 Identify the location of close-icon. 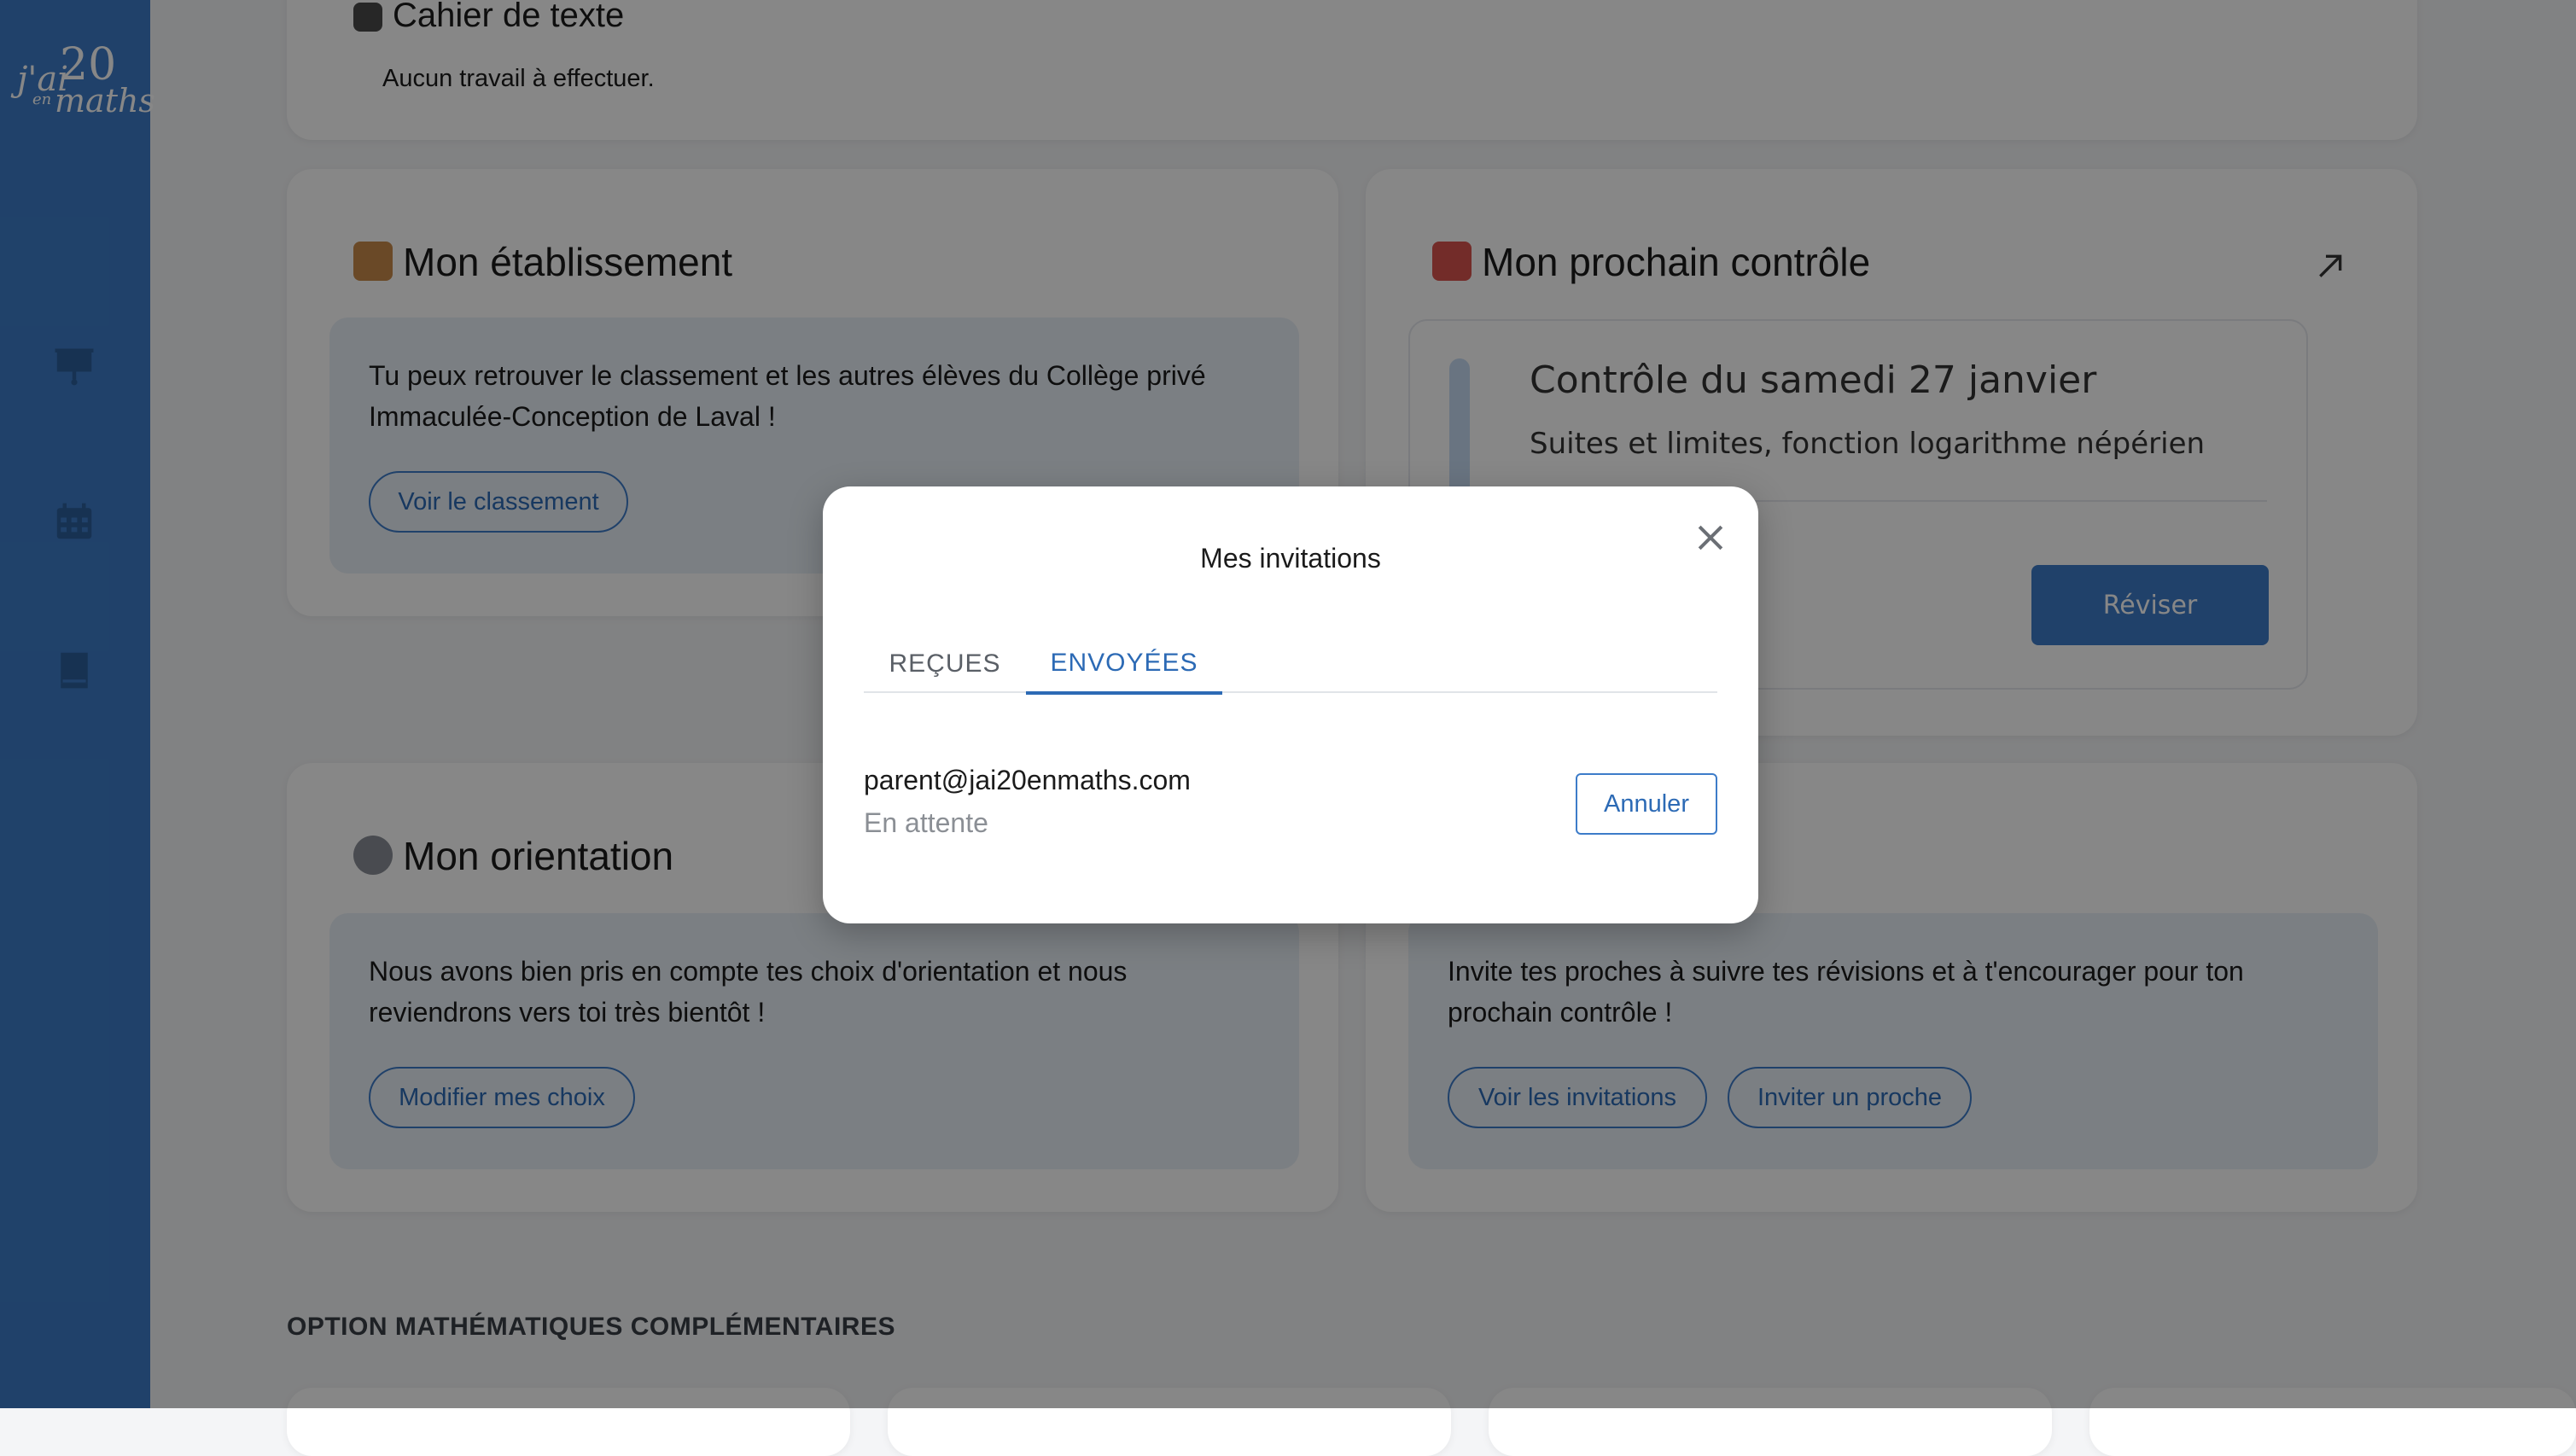
(1710, 537).